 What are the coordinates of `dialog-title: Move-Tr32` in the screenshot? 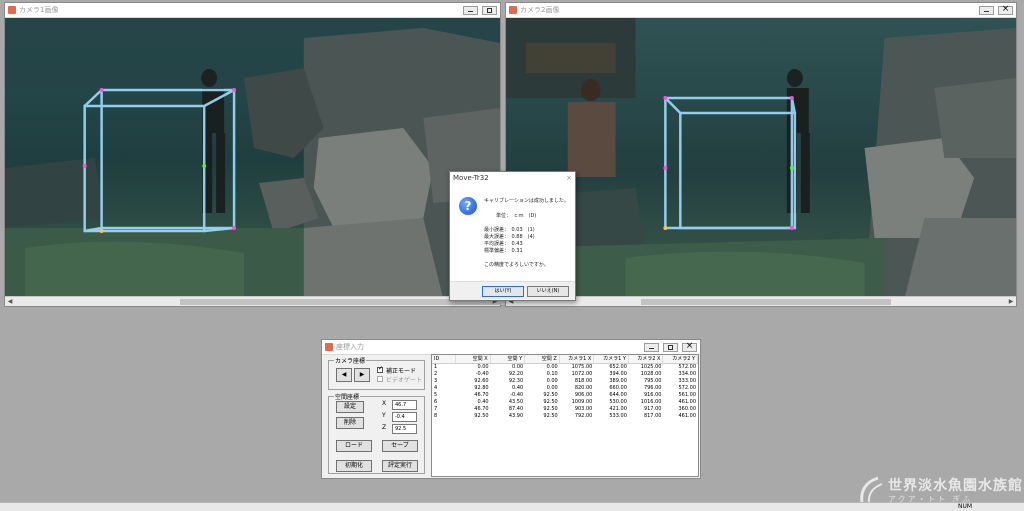 It's located at (471, 178).